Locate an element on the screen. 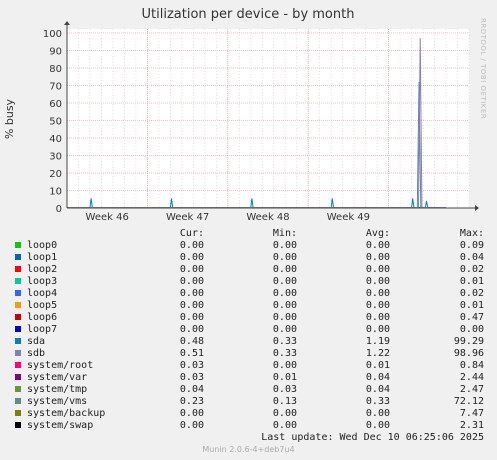 This screenshot has height=460, width=497. y-axis-label: % busy is located at coordinates (9, 118).